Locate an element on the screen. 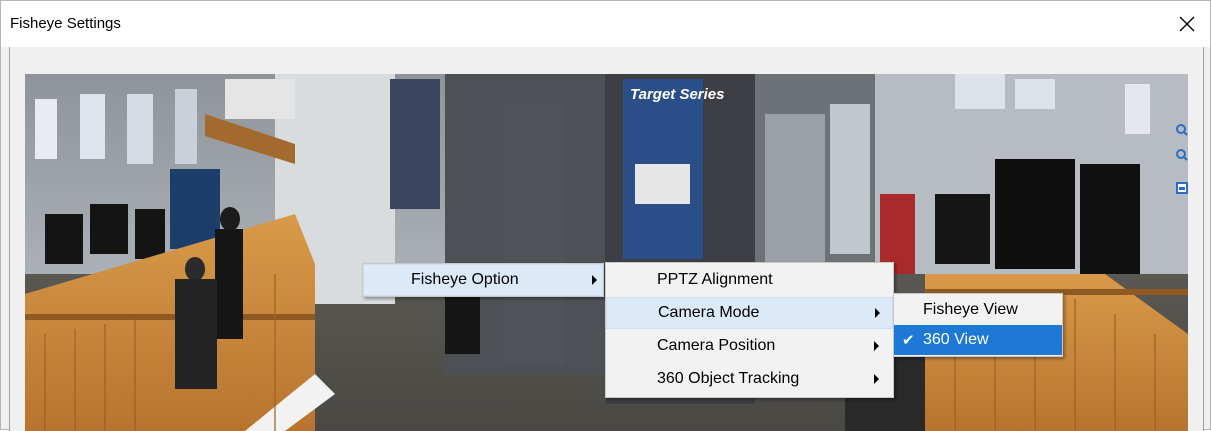  poster-text: Target Series is located at coordinates (677, 94).